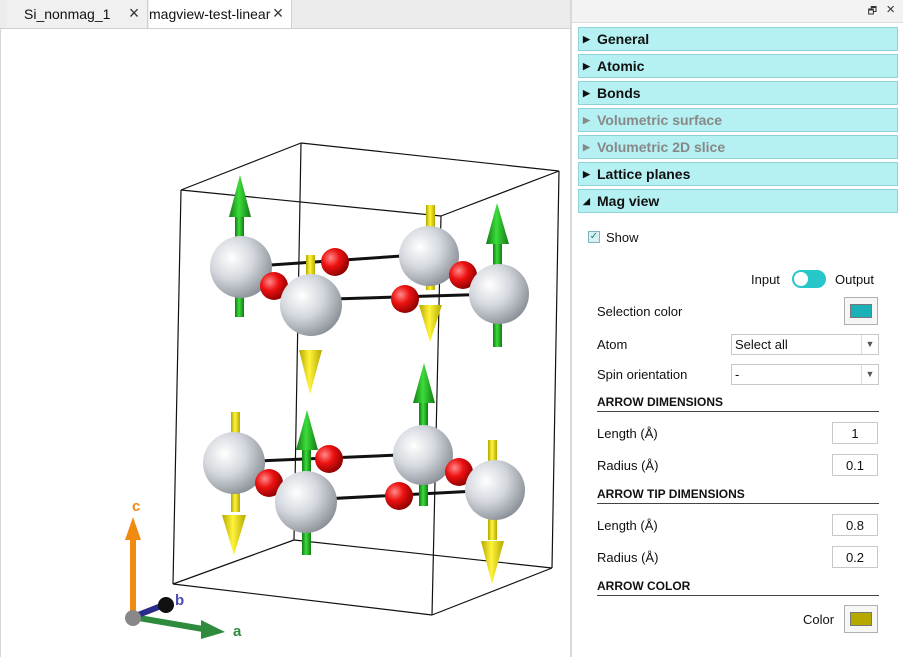  I want to click on axis-label-c: c, so click(136, 506).